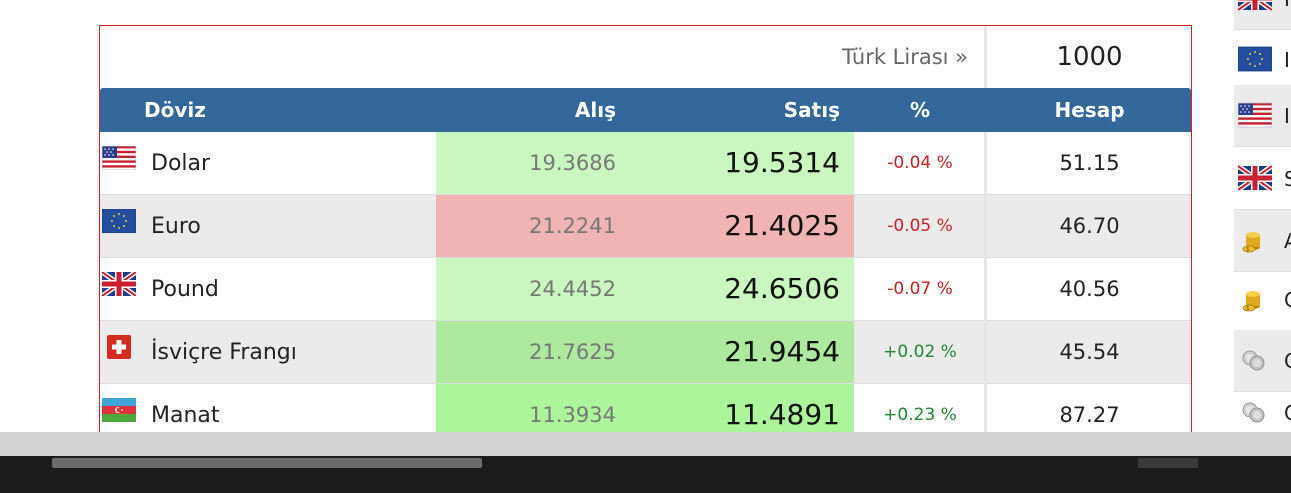  I want to click on column-header-hesap: Hesap, so click(1089, 110).